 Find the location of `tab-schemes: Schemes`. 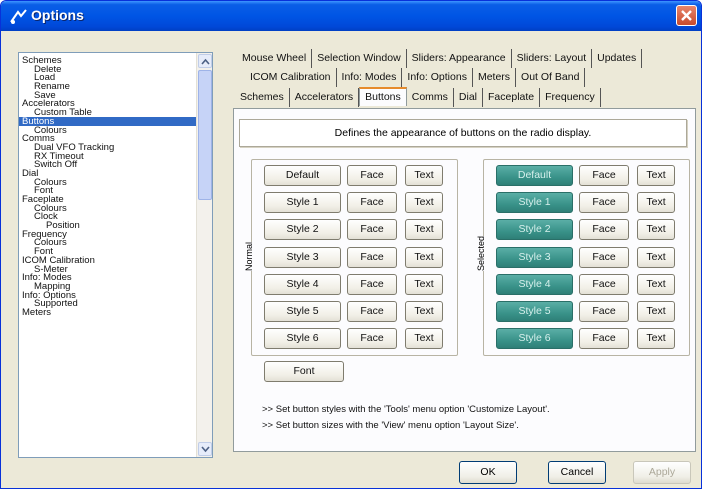

tab-schemes: Schemes is located at coordinates (262, 97).